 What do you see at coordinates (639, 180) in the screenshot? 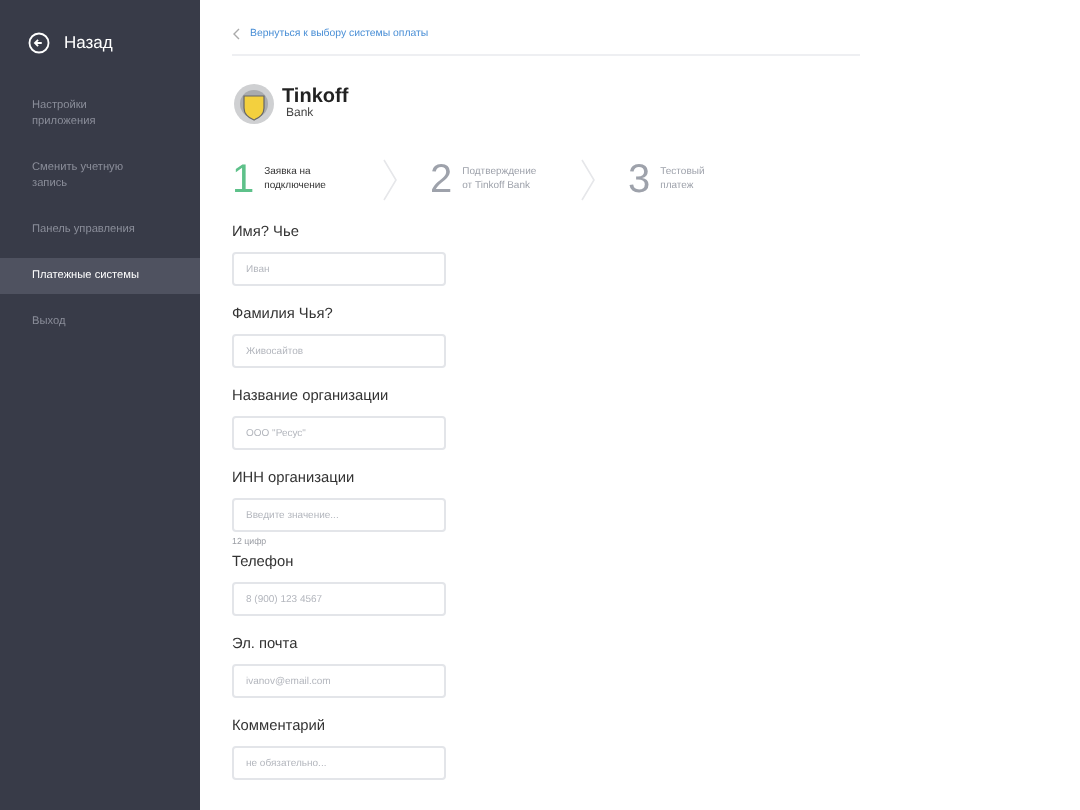
I see `step-number: 3` at bounding box center [639, 180].